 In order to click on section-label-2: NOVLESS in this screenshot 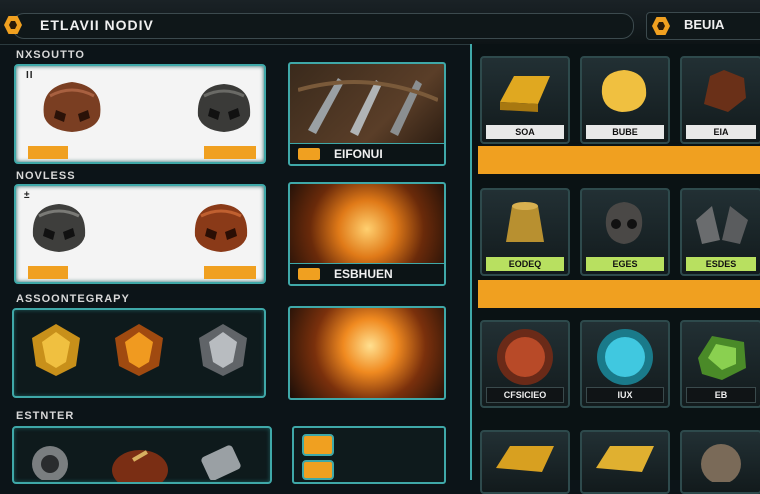, I will do `click(46, 176)`.